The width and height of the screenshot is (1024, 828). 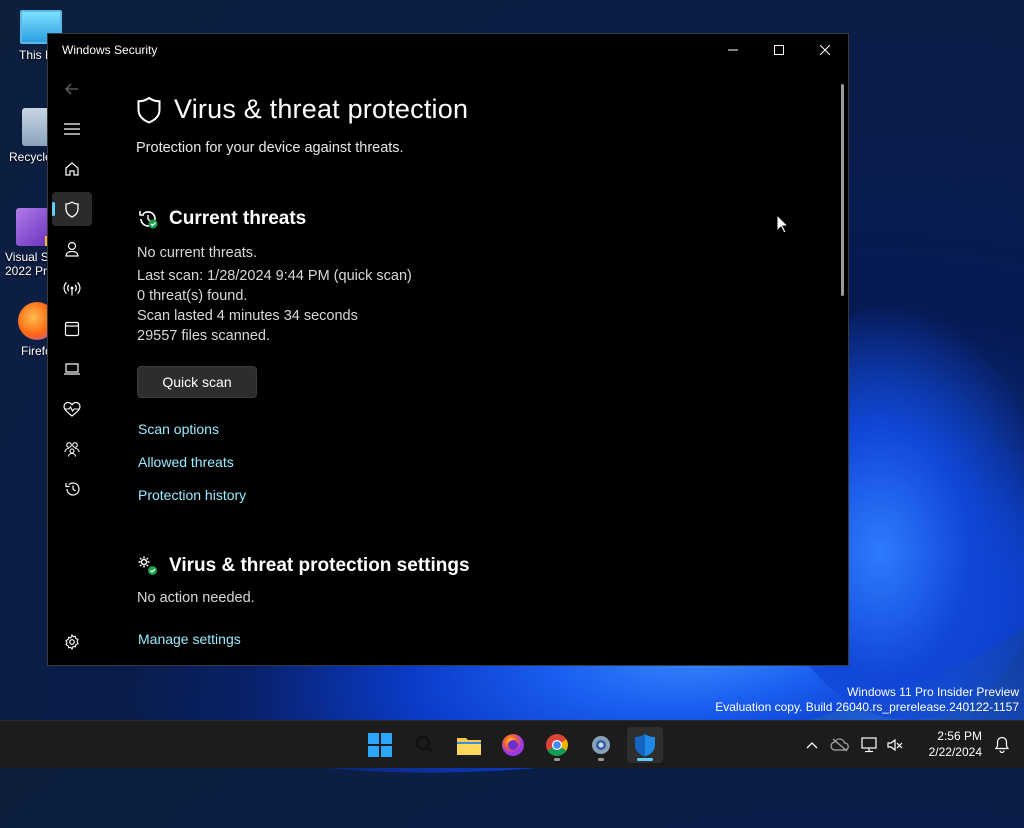 I want to click on visual-studio-icon: Pi, so click(x=37, y=227).